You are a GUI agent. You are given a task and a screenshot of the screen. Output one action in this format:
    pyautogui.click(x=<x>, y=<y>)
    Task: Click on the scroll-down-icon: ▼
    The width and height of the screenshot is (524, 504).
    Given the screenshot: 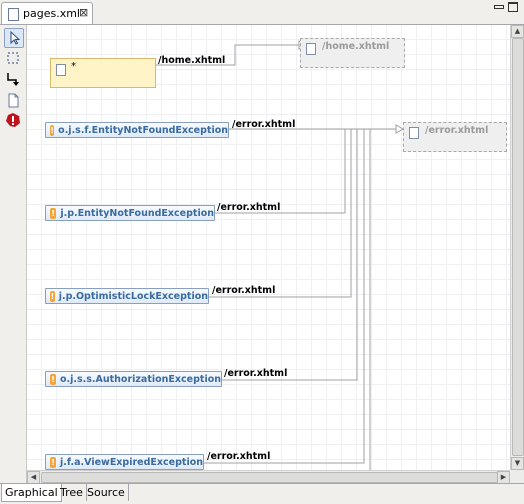 What is the action you would take?
    pyautogui.click(x=517, y=463)
    